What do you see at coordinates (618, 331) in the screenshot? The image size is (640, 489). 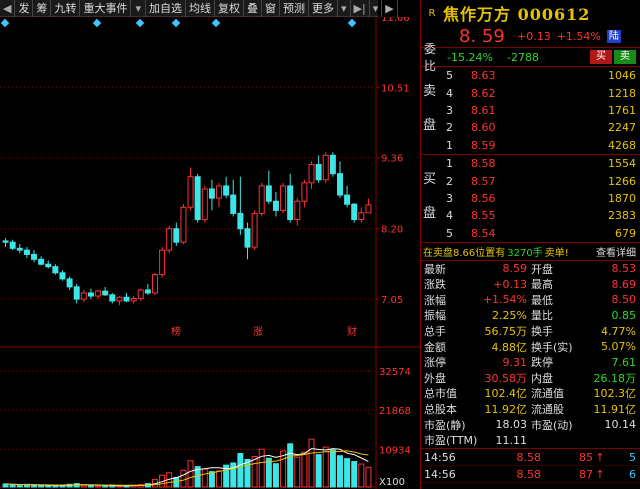 I see `stat-value: 4.77%` at bounding box center [618, 331].